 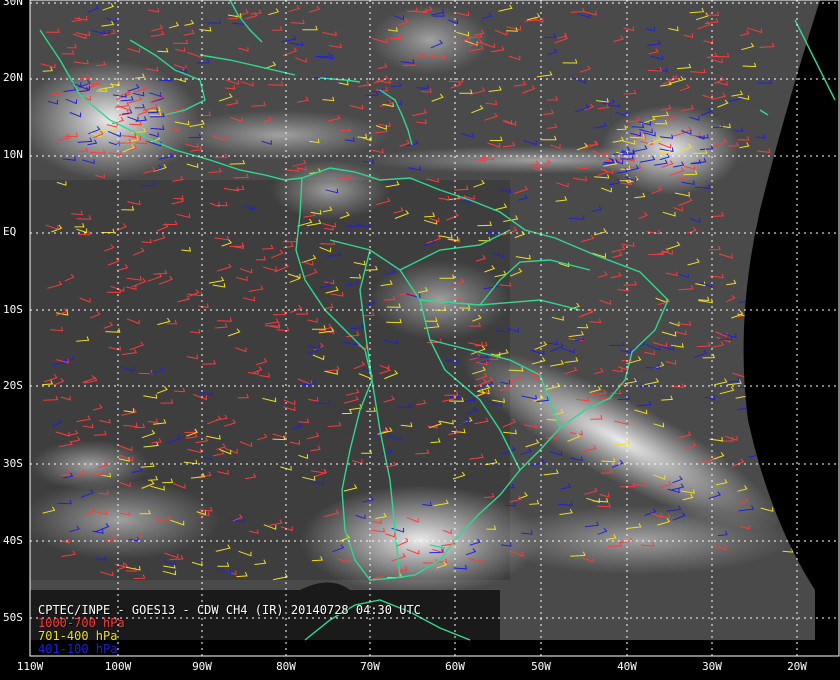 I want to click on lon-label-110w: 110W, so click(x=30, y=666).